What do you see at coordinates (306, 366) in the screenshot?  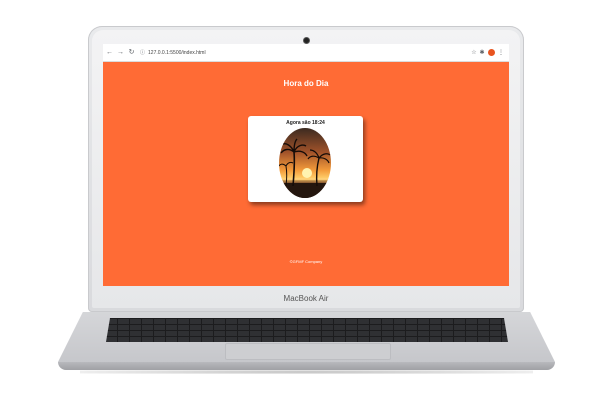 I see `laptop-base-front` at bounding box center [306, 366].